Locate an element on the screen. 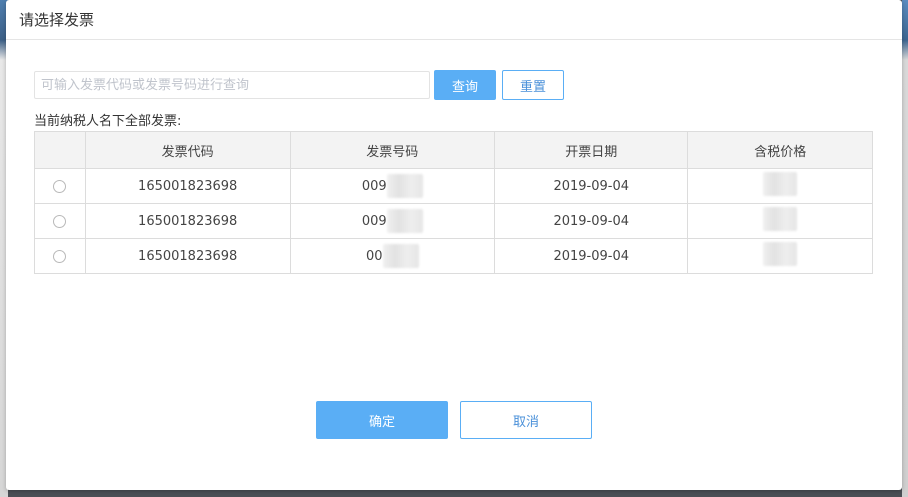 This screenshot has height=497, width=908. invoice-list-caption: 当前纳税人名下全部发票: is located at coordinates (108, 121).